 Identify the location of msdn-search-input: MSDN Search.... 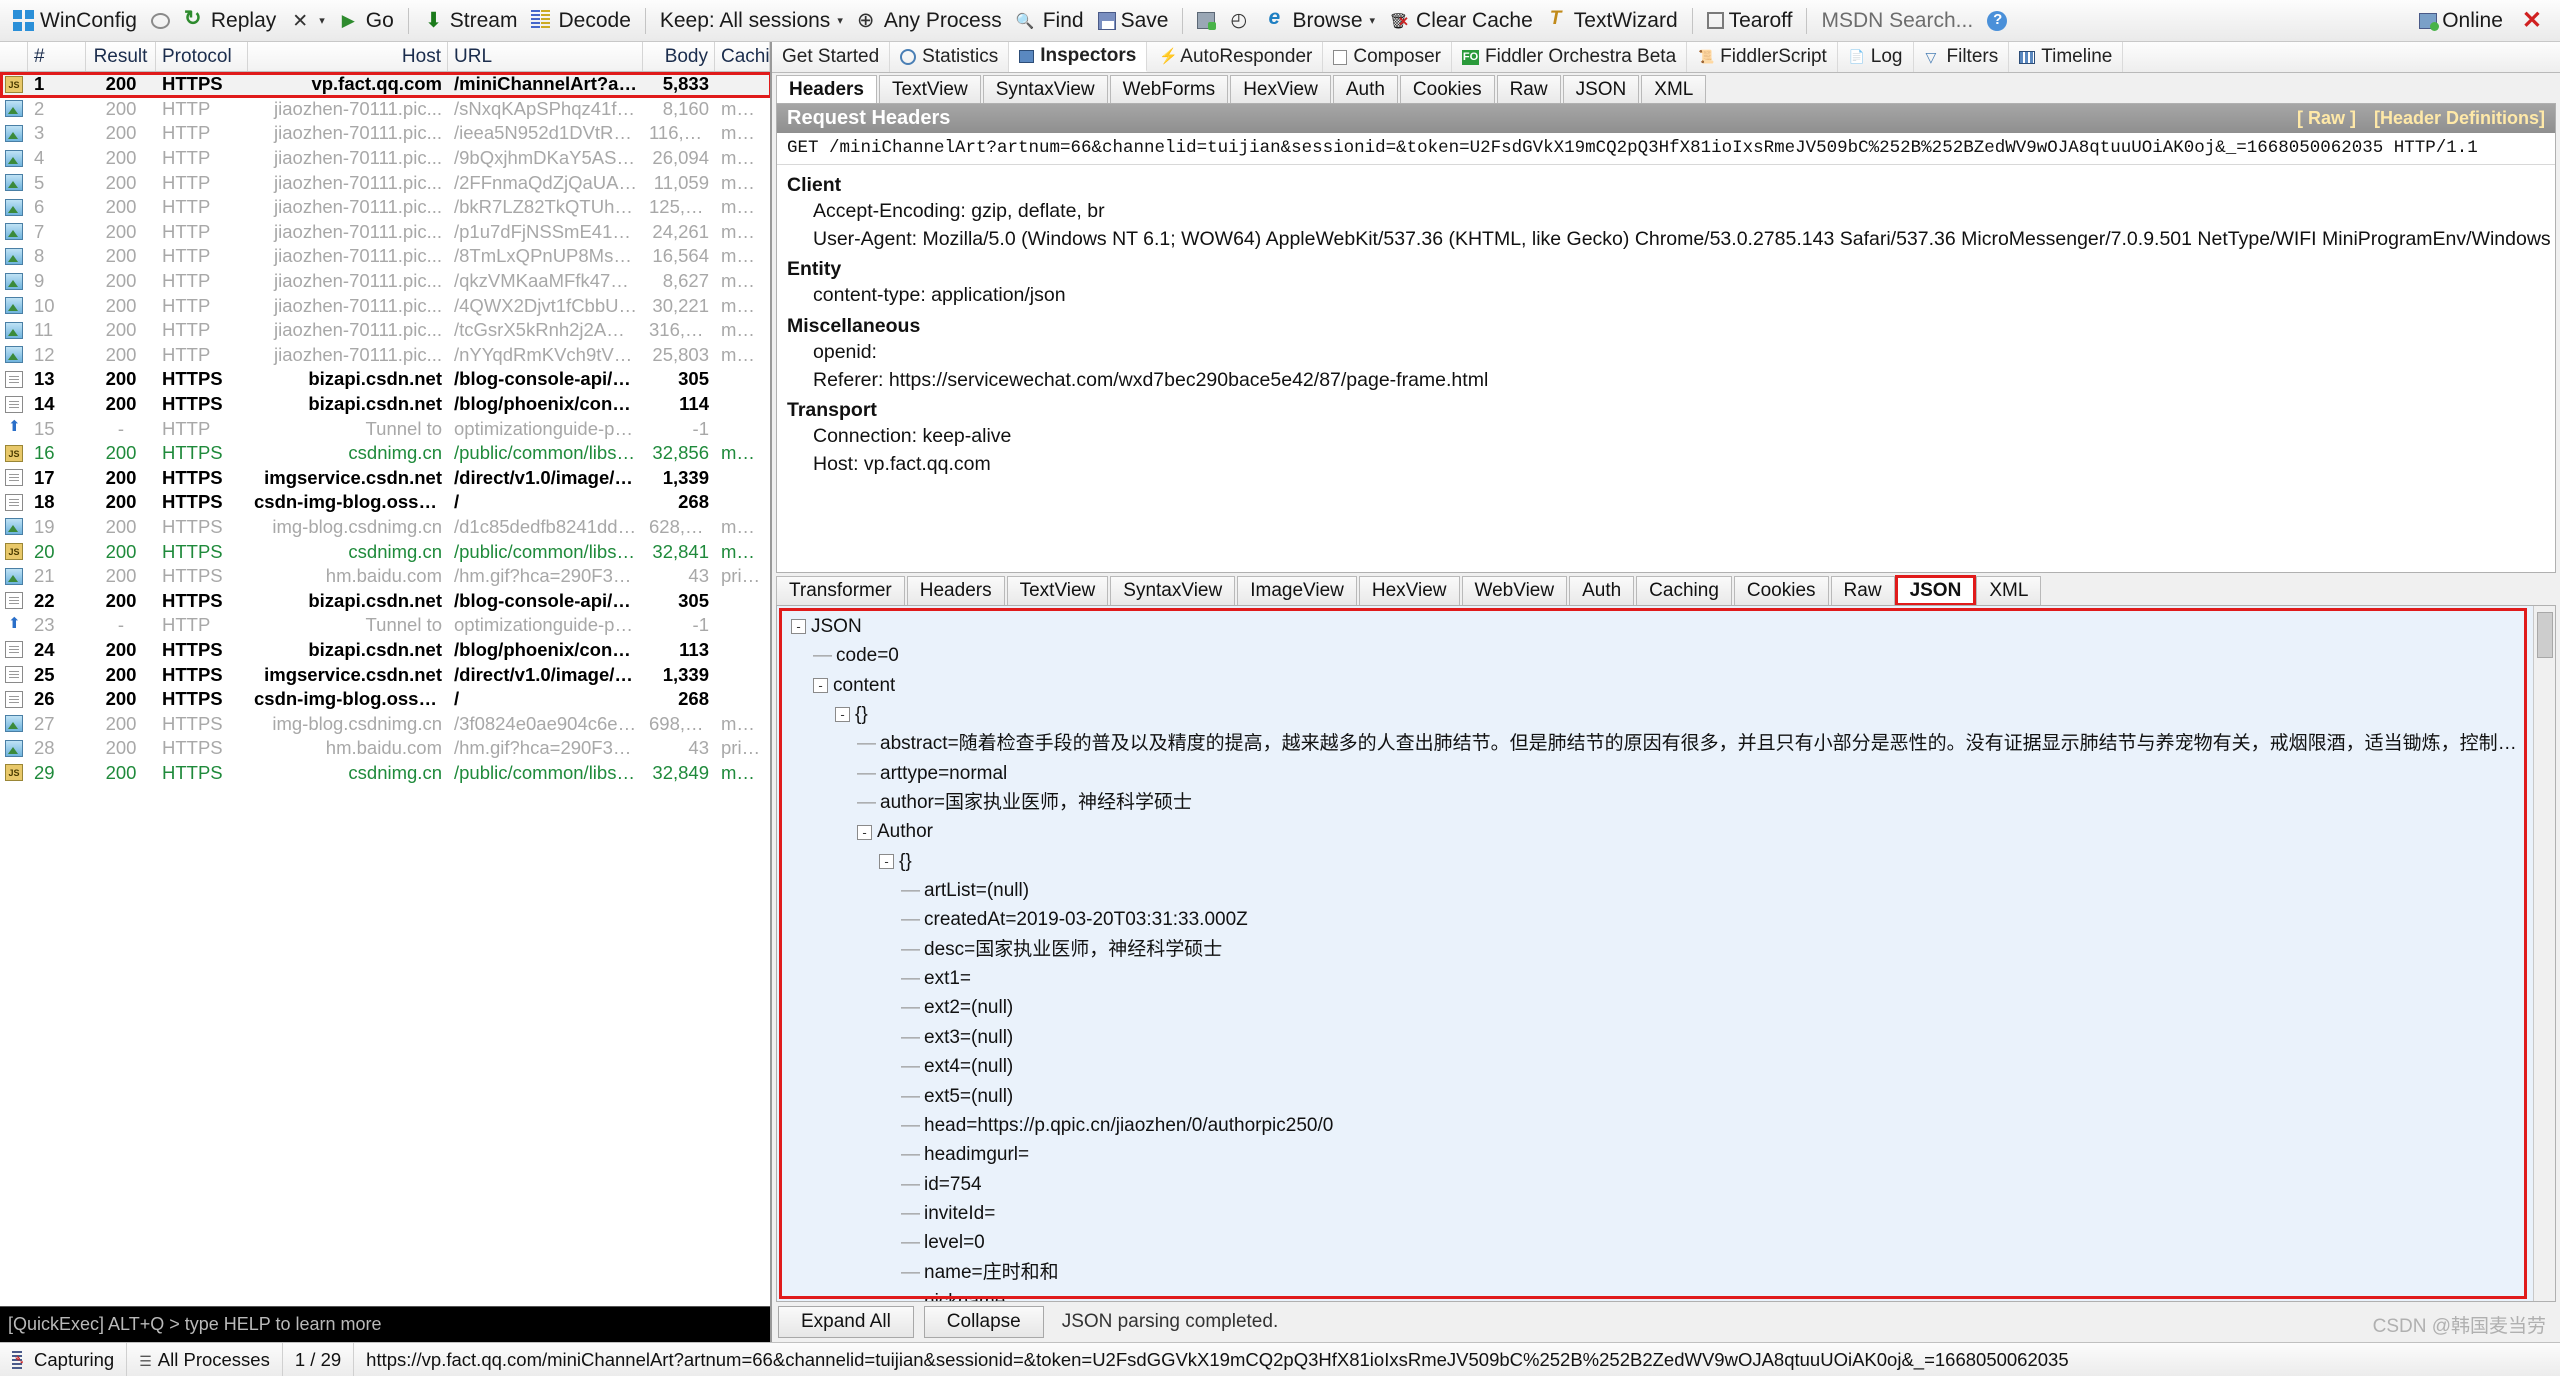
(1897, 21).